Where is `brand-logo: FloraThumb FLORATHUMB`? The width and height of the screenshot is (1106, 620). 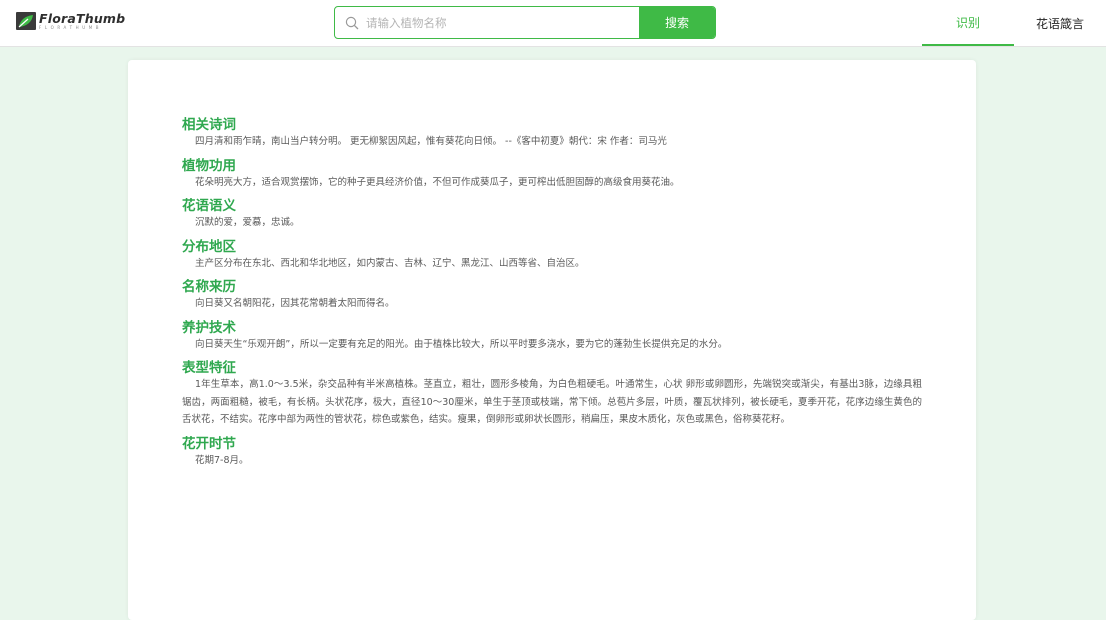 brand-logo: FloraThumb FLORATHUMB is located at coordinates (70, 21).